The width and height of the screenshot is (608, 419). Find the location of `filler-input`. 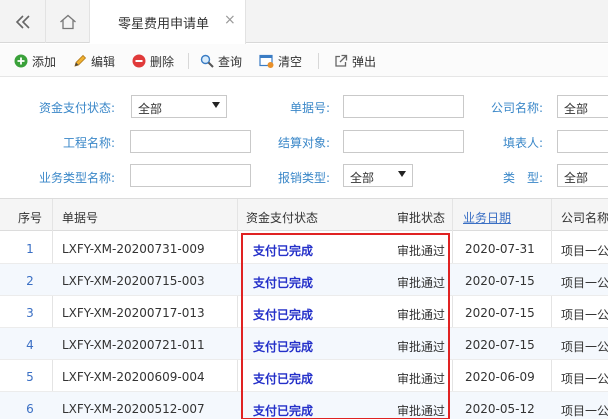

filler-input is located at coordinates (582, 141).